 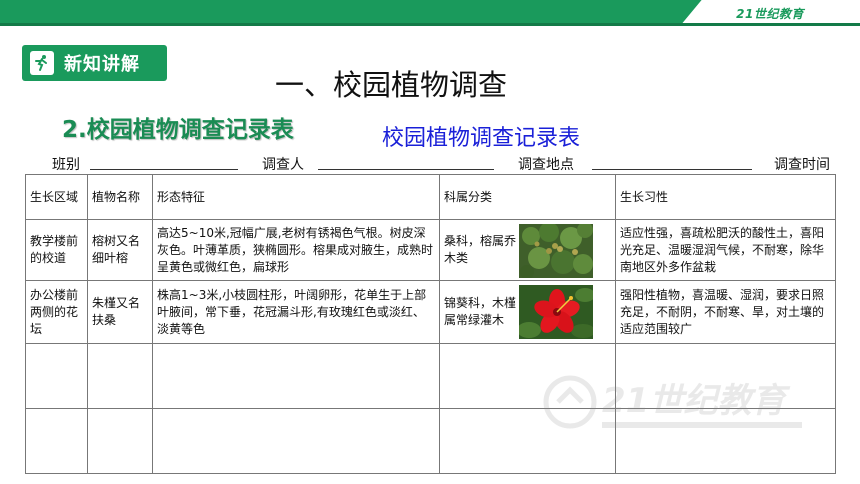 I want to click on classification-text: 锦葵科，木槿属常绿灌木, so click(x=480, y=311).